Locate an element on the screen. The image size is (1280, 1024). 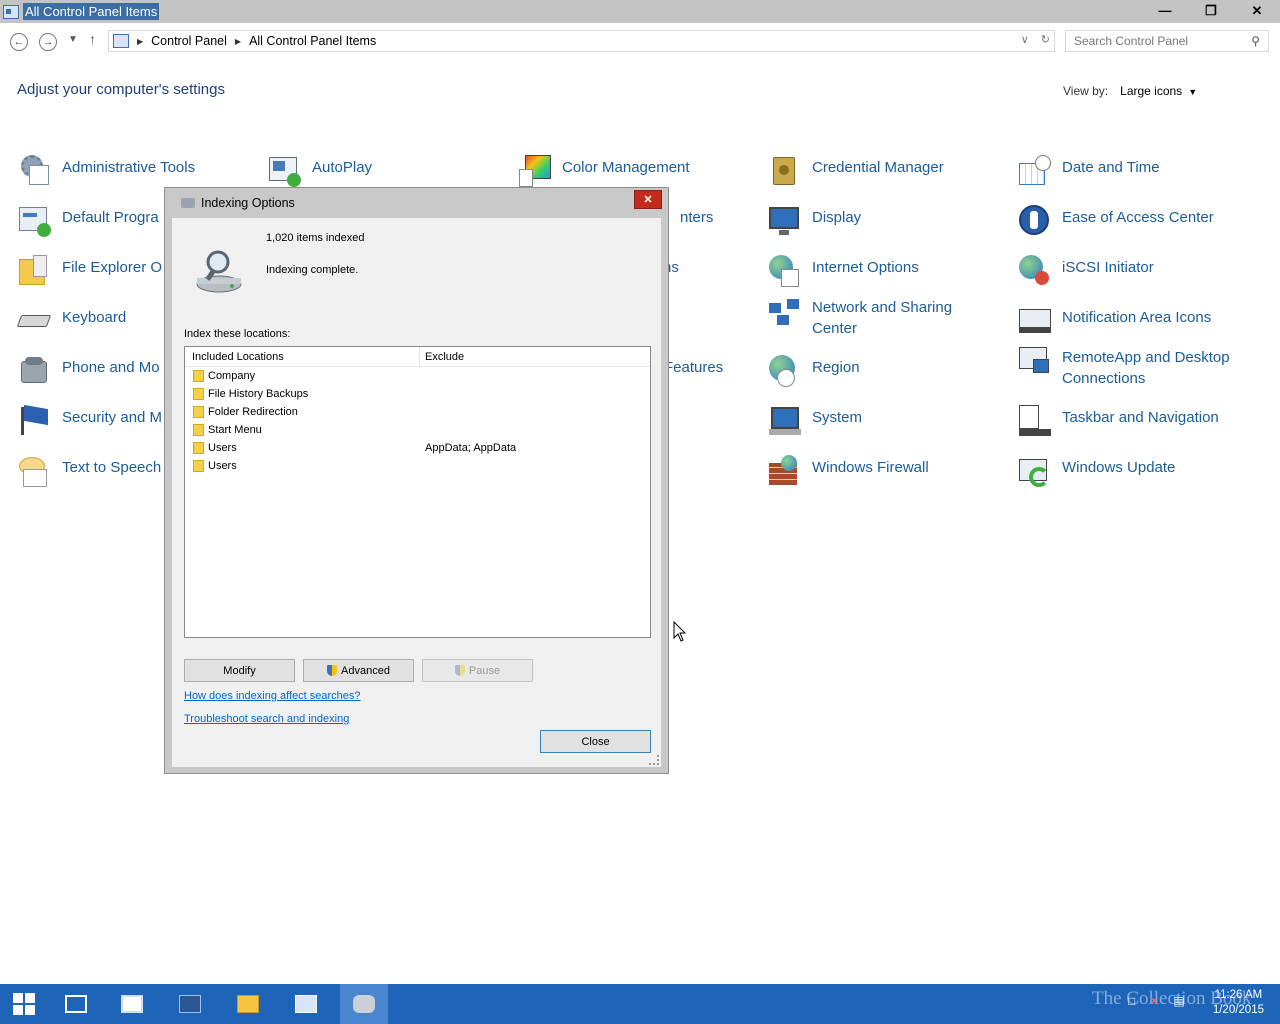
cp-item-devices-and-printers: nters is located at coordinates (696, 216).